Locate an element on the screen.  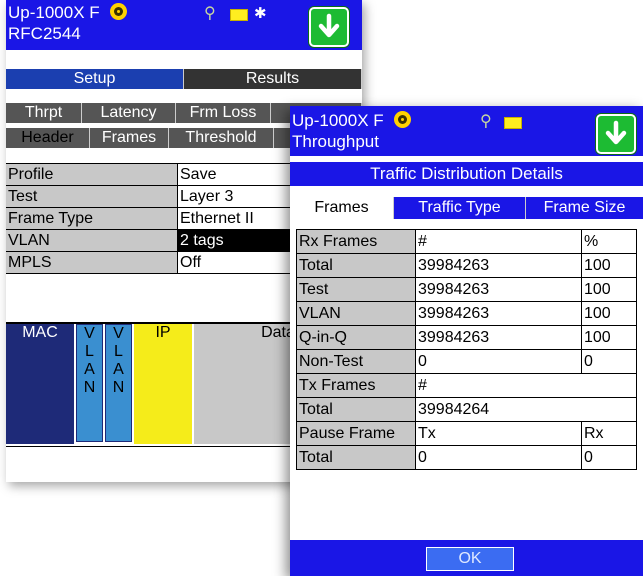
tab-frame-size: Frame Size is located at coordinates (584, 208).